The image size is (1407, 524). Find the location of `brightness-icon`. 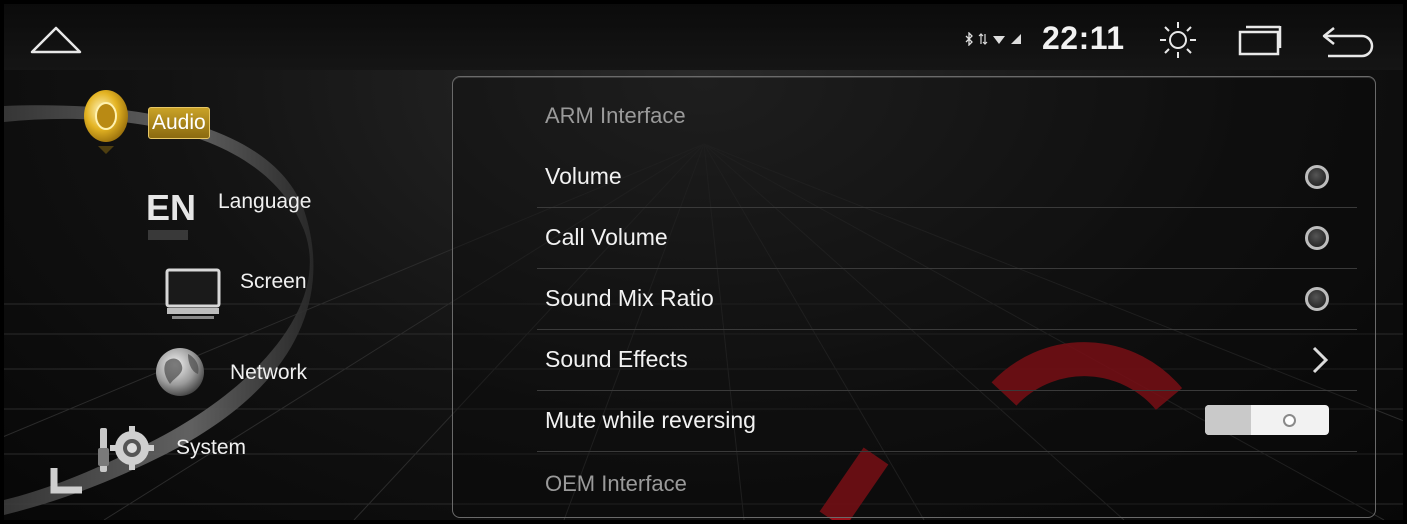

brightness-icon is located at coordinates (1178, 40).